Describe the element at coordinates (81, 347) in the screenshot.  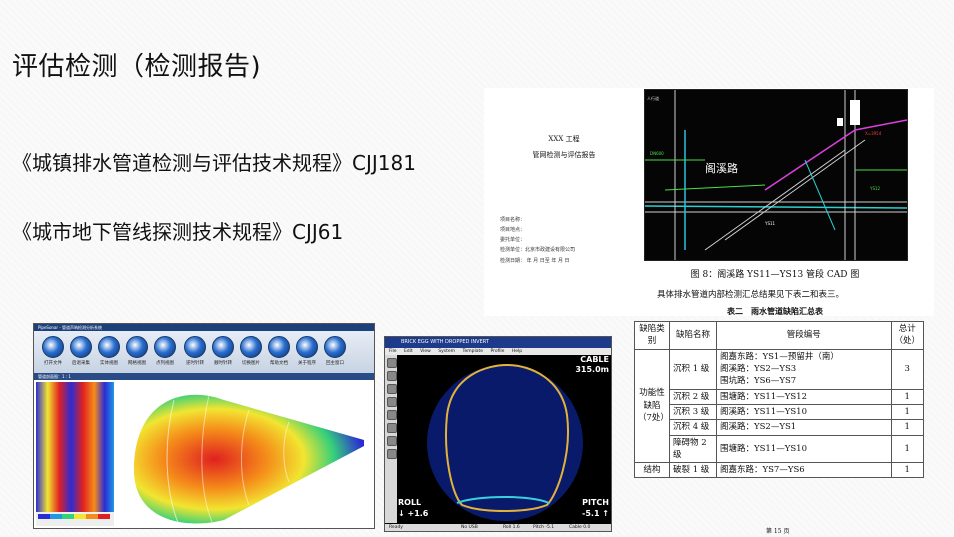
I see `back-icon` at that location.